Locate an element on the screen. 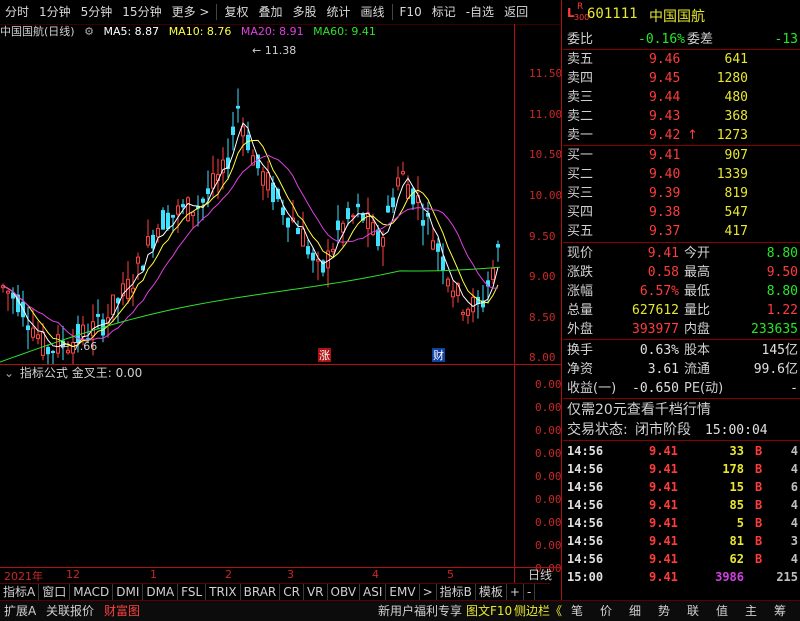 Image resolution: width=800 pixels, height=621 pixels. toolbar-item-7: 多股 is located at coordinates (304, 12).